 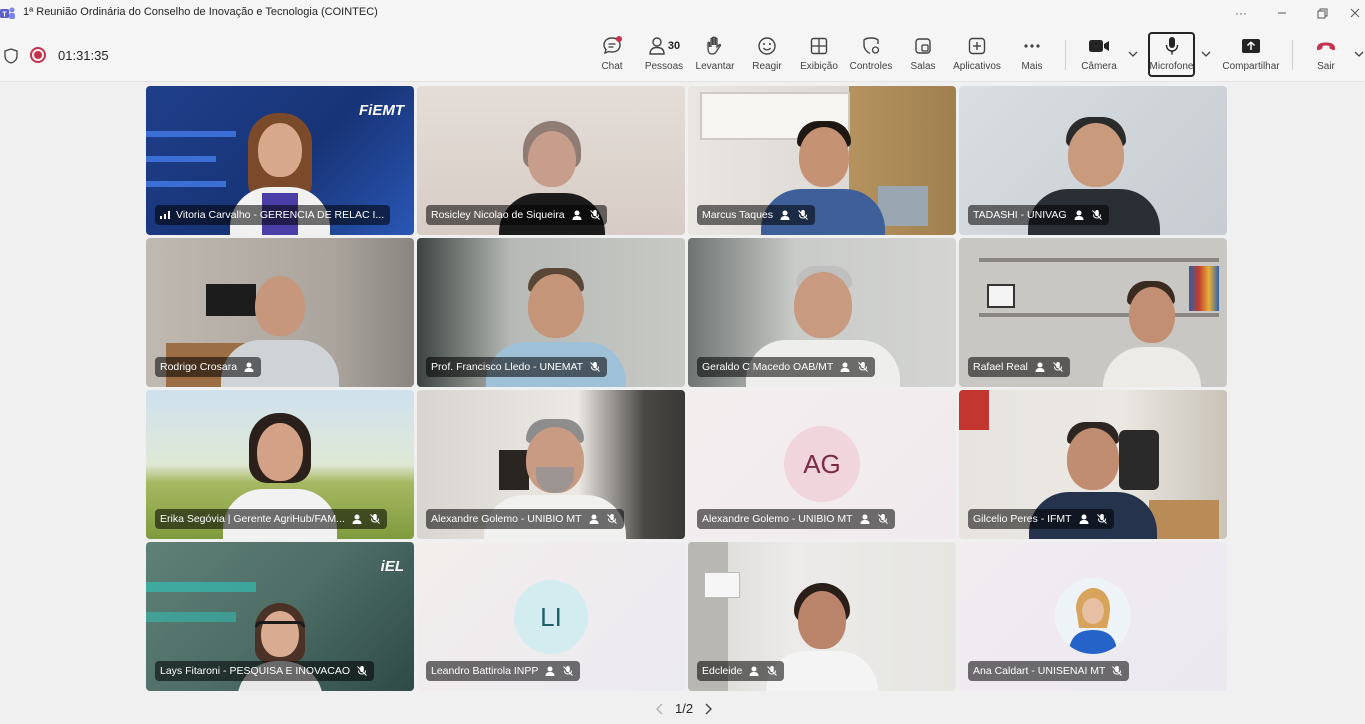 I want to click on rooms-button: Salas, so click(x=923, y=55).